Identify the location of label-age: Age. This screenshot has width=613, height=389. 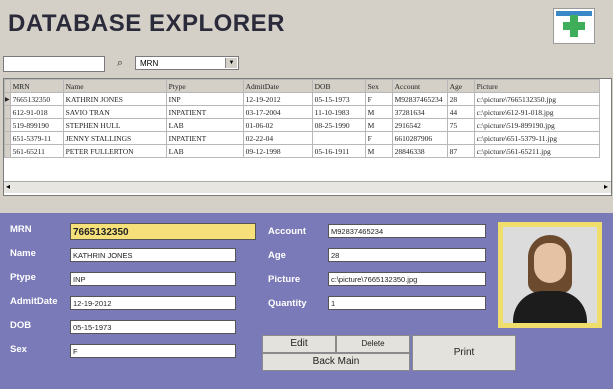
(277, 255).